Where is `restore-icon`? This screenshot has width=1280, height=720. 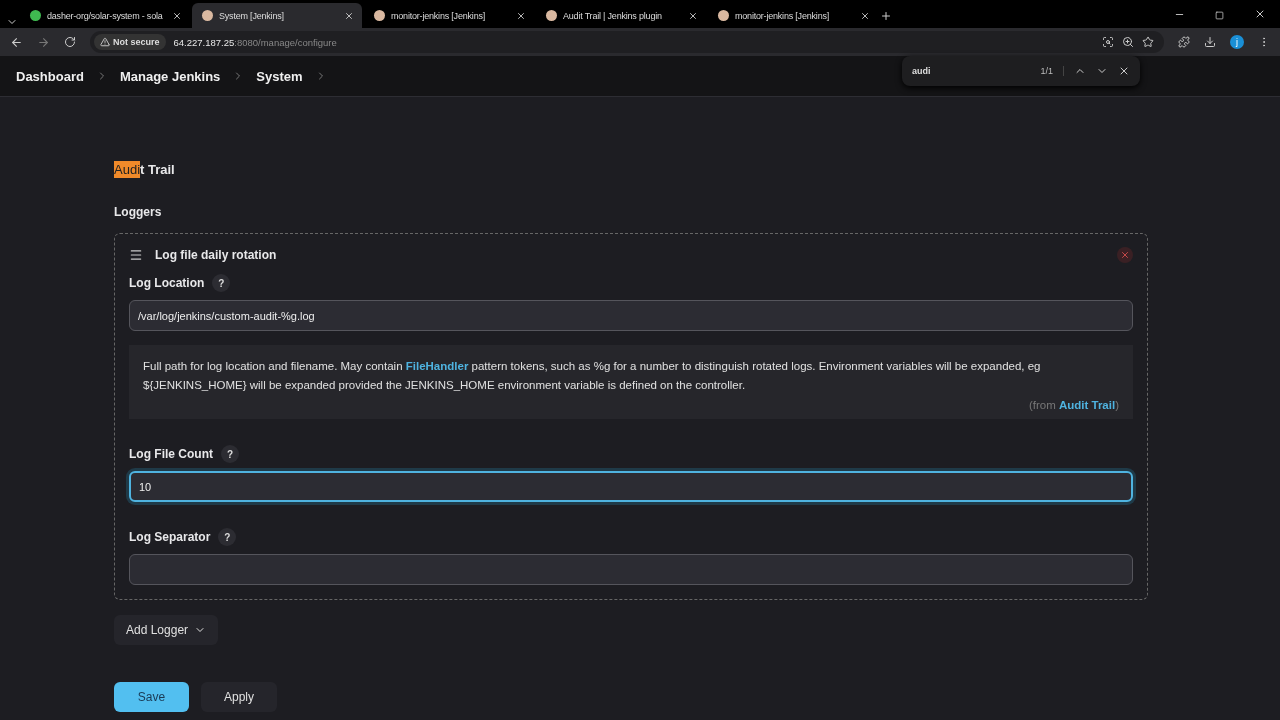
restore-icon is located at coordinates (1219, 15).